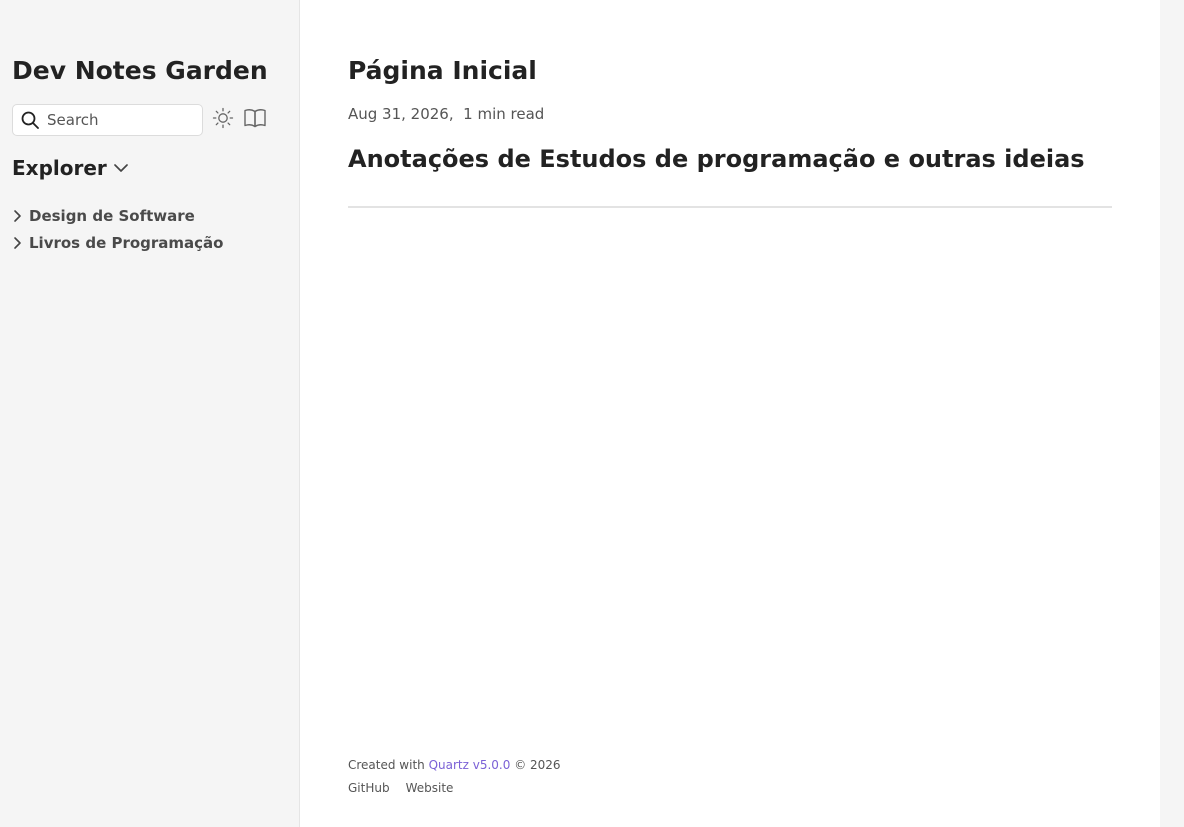 This screenshot has width=1184, height=827. I want to click on footer-created-prefix: Created with, so click(388, 765).